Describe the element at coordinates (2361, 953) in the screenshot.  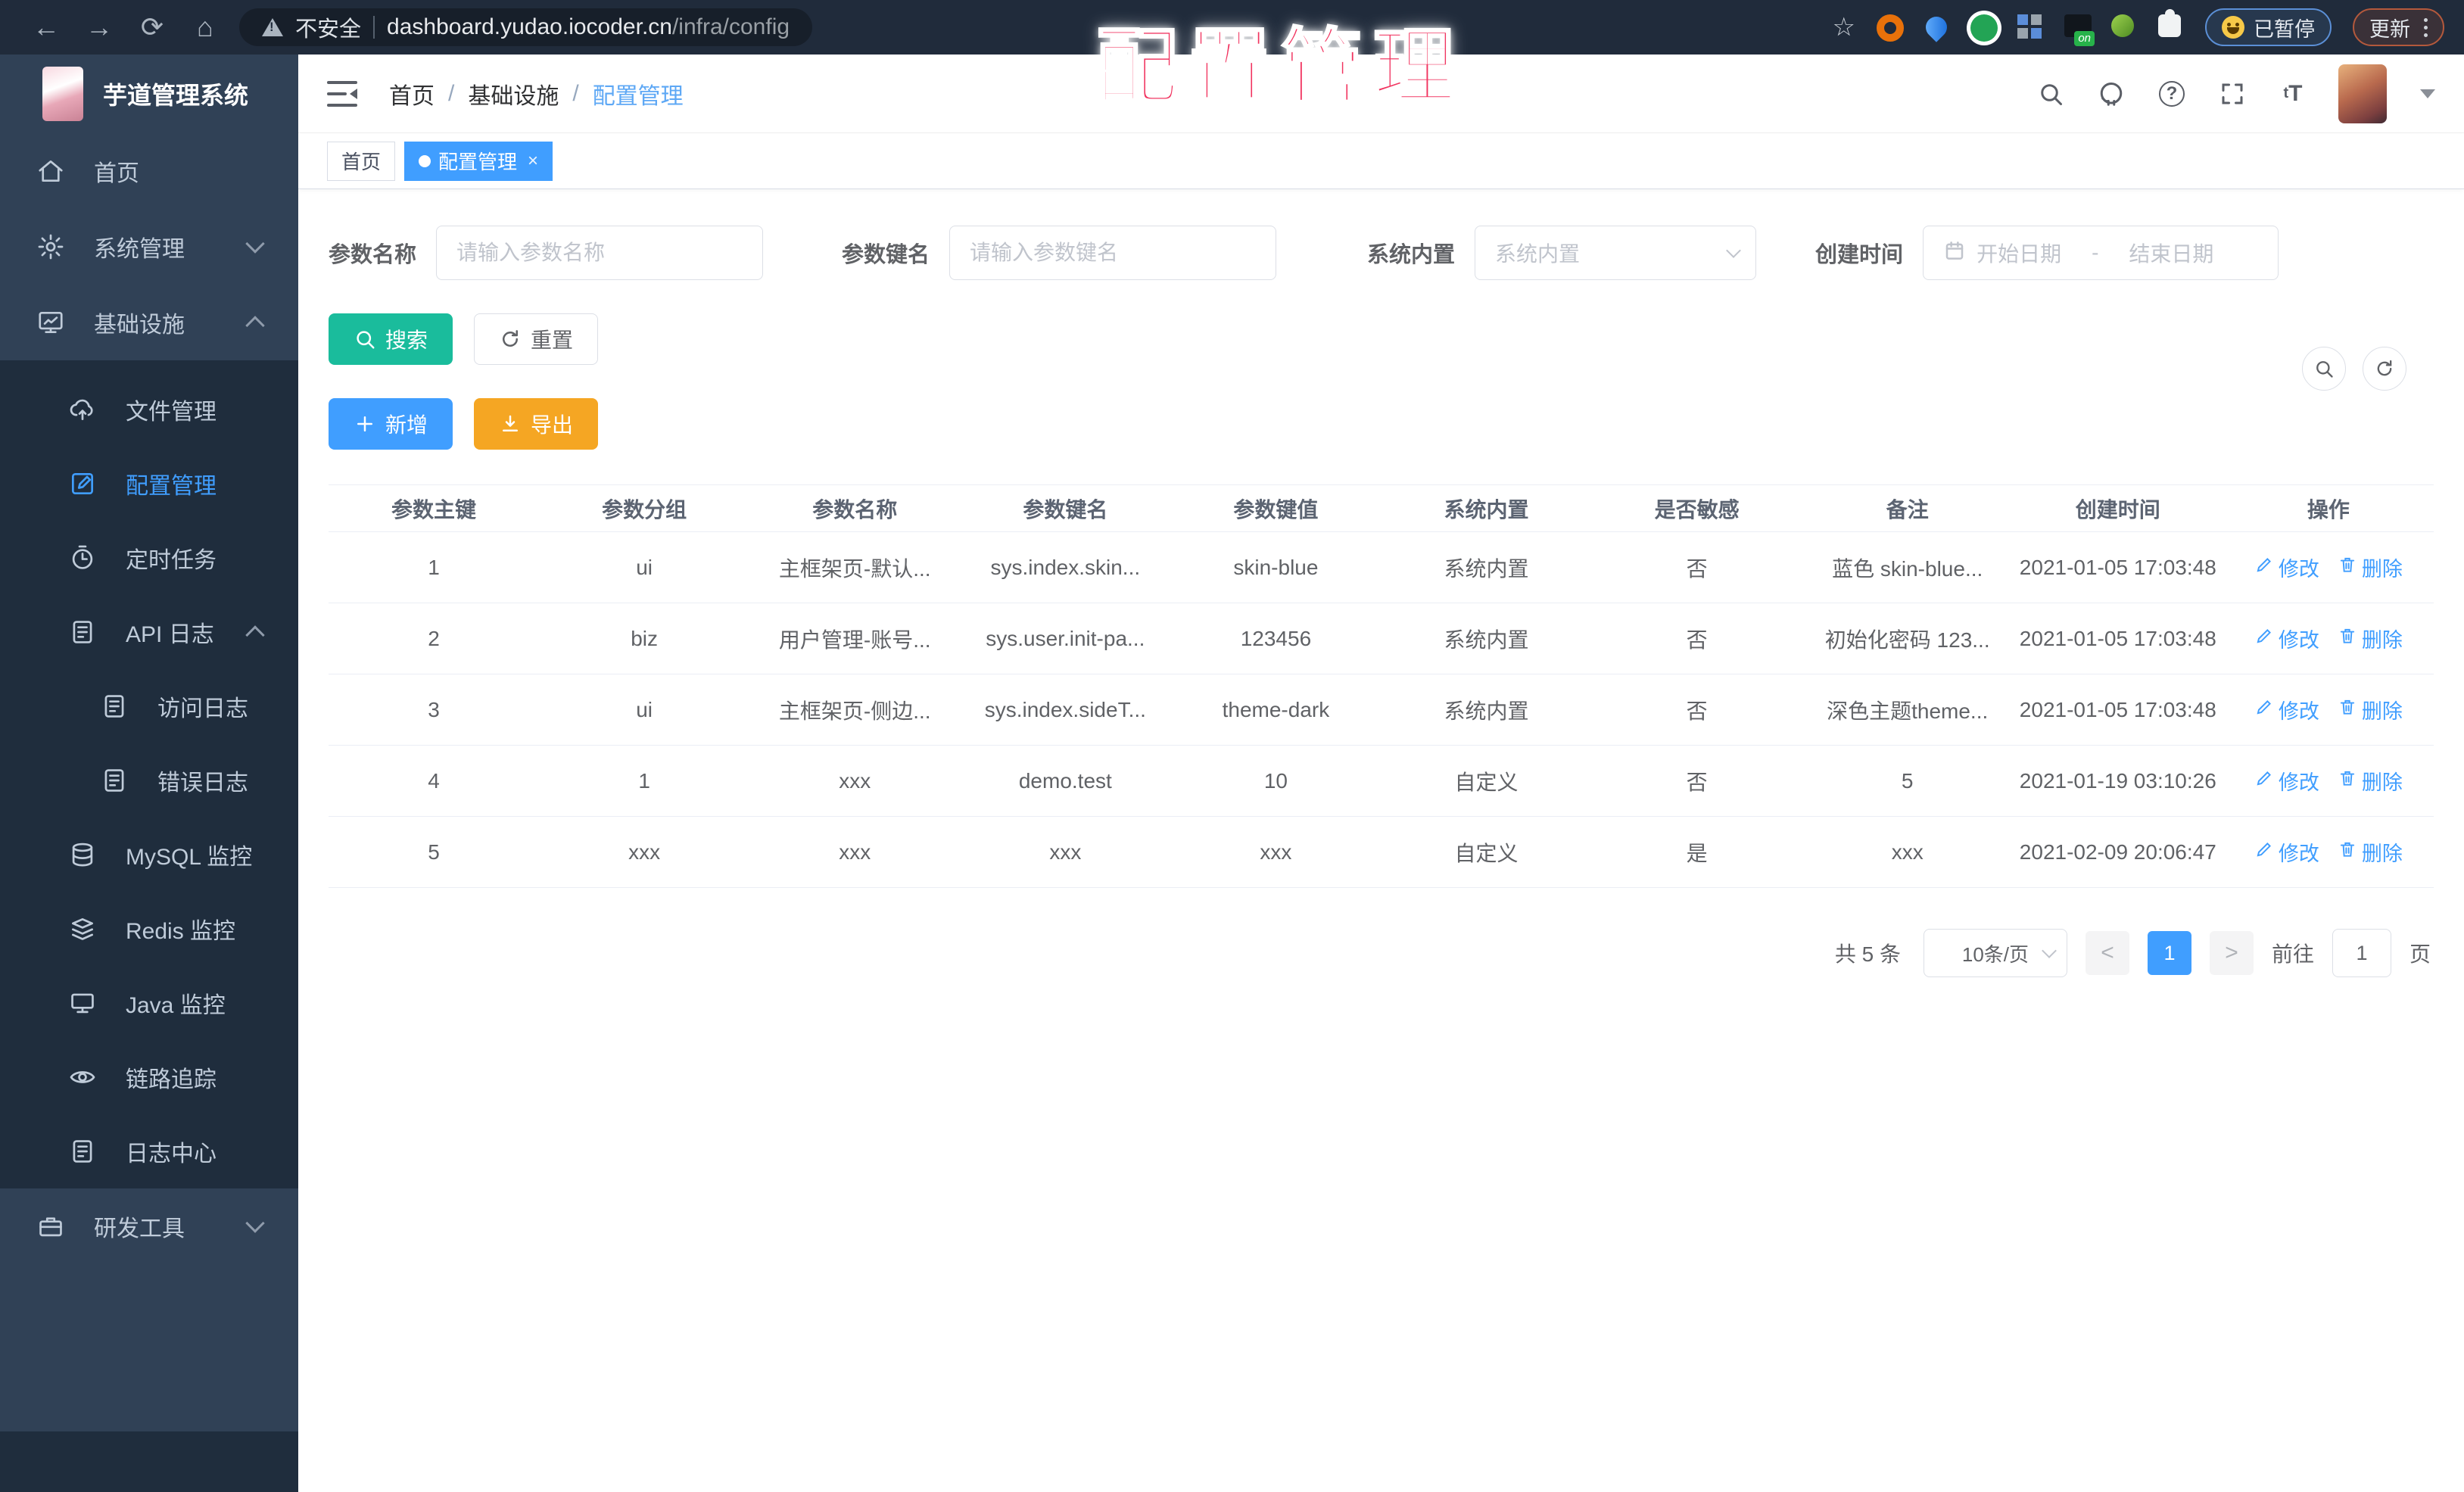
I see `goto-page-input` at that location.